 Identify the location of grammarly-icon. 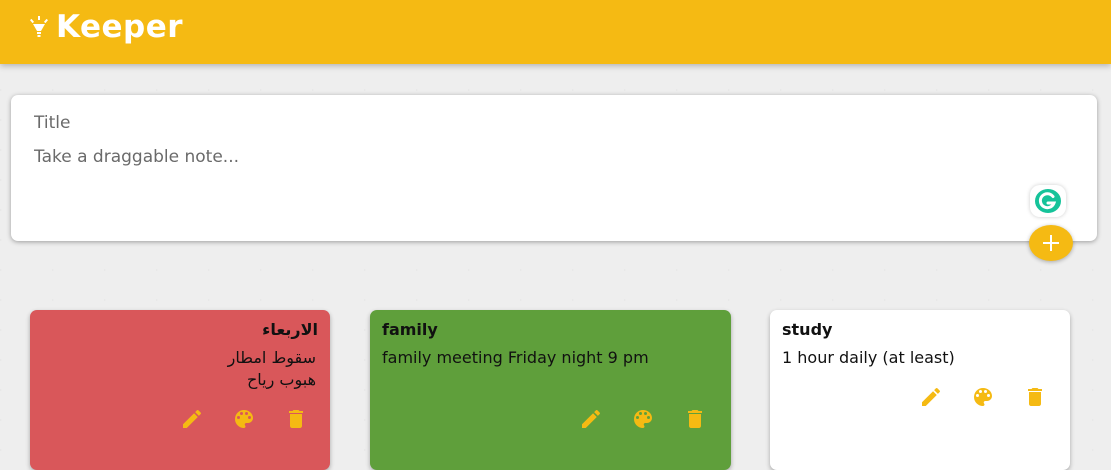
(1048, 201).